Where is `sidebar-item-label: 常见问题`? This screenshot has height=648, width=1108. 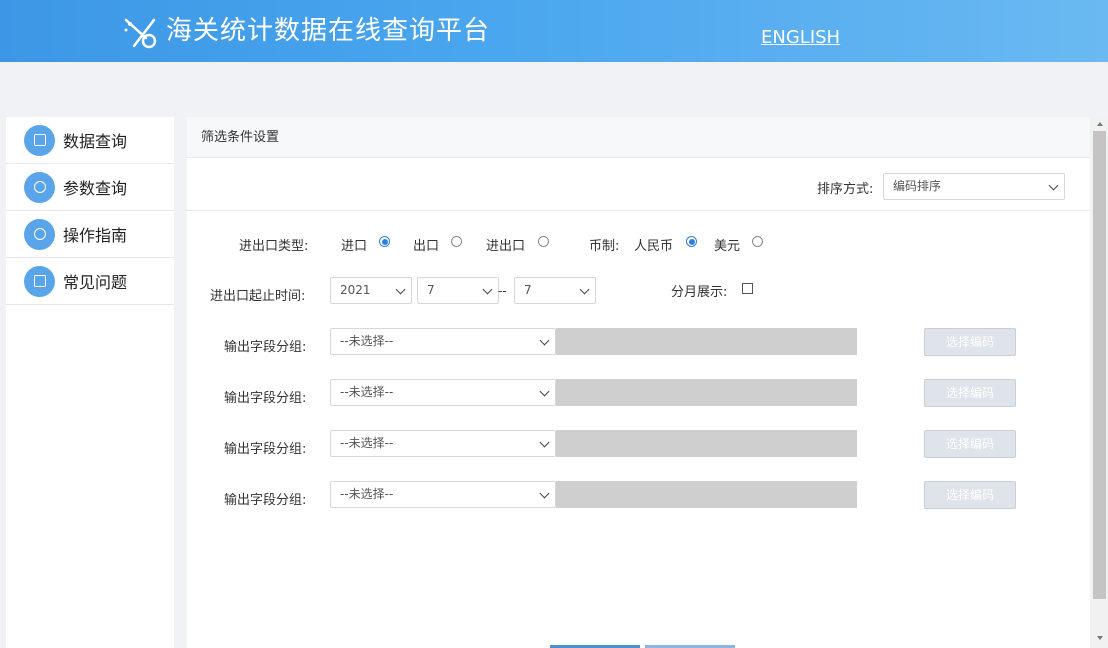 sidebar-item-label: 常见问题 is located at coordinates (95, 282).